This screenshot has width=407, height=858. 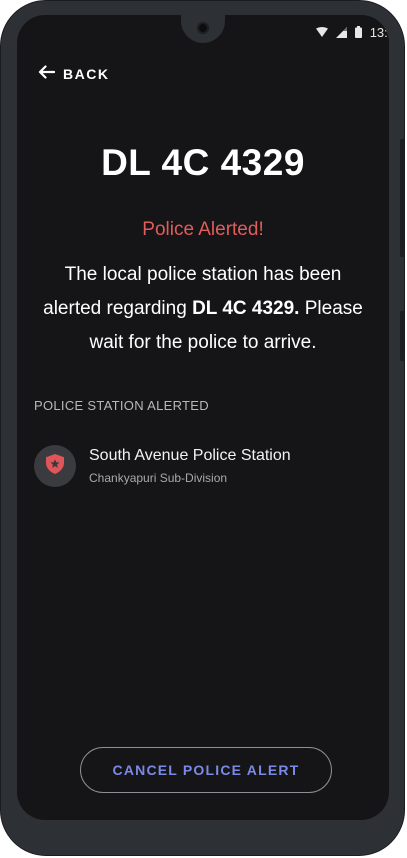 I want to click on cancel-alert-button: CANCEL POLICE ALERT, so click(x=206, y=770).